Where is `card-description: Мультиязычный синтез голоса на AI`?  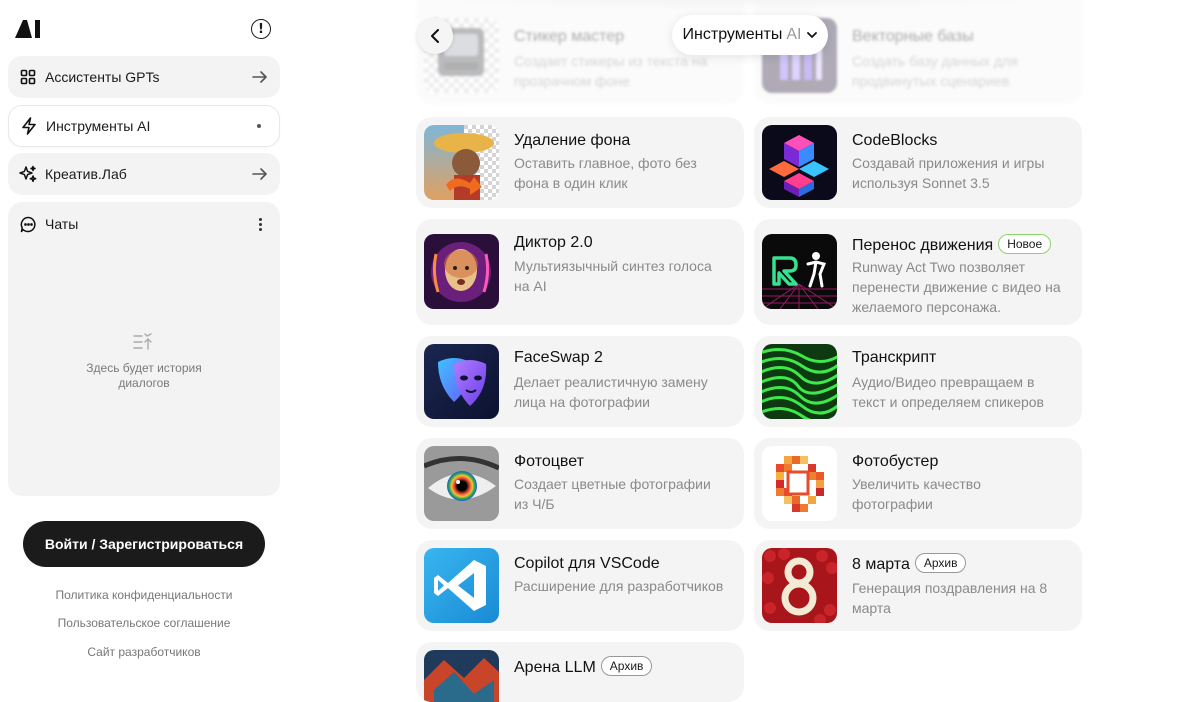
card-description: Мультиязычный синтез голоса на AI is located at coordinates (624, 276).